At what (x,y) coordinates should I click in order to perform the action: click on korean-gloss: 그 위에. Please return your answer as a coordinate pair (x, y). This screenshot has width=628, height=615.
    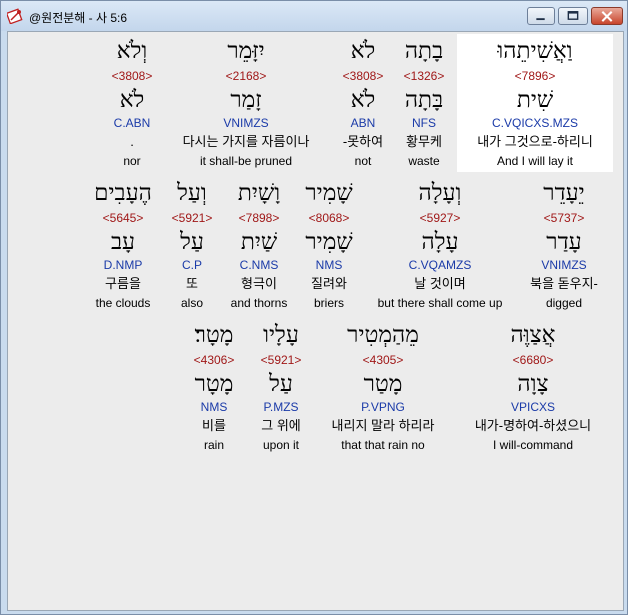
    Looking at the image, I should click on (281, 425).